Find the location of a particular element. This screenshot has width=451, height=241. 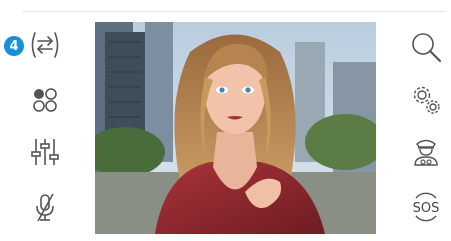

cameras-grid-icon is located at coordinates (45, 100).